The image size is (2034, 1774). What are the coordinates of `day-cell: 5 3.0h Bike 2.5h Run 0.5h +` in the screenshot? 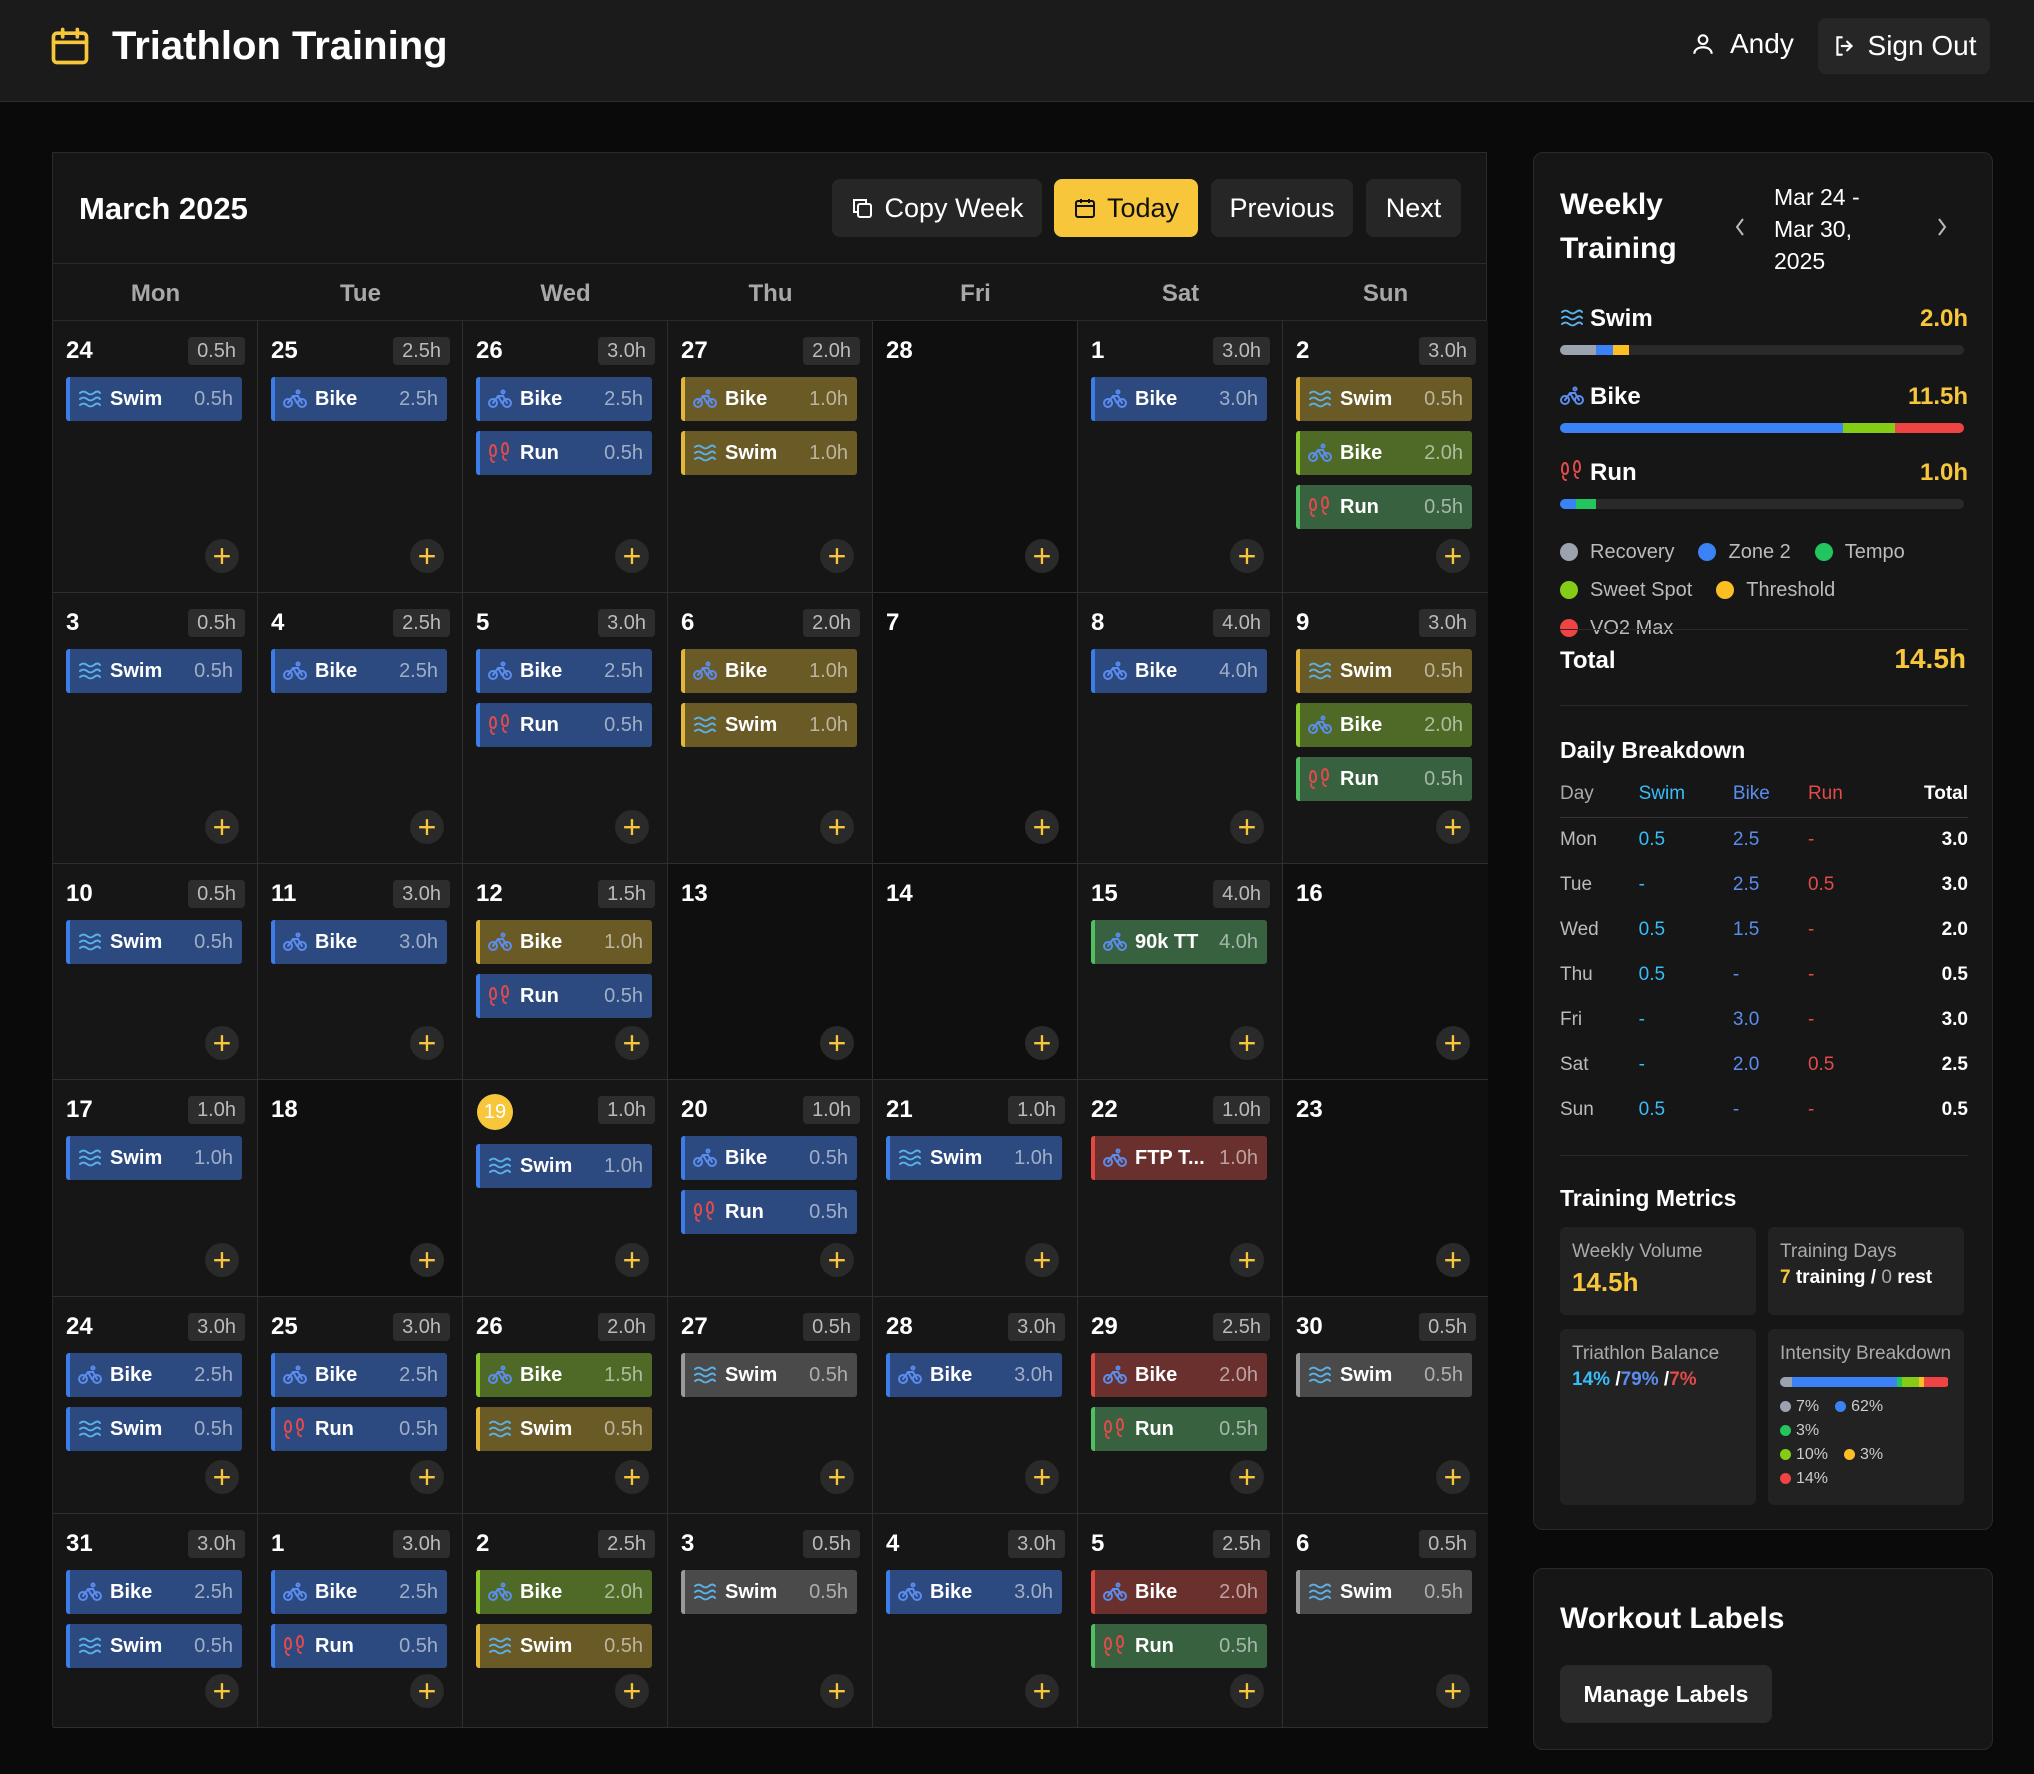 It's located at (565, 728).